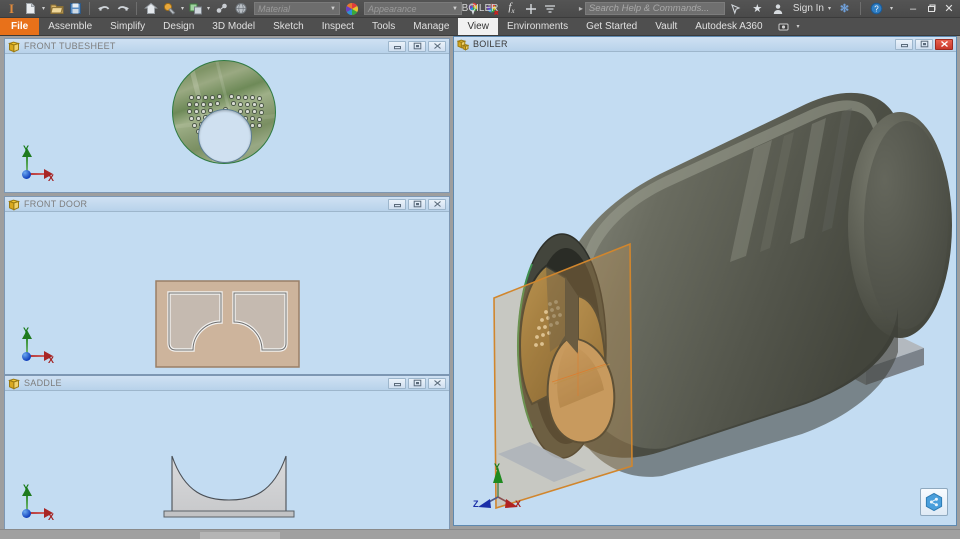 The width and height of the screenshot is (960, 539). Describe the element at coordinates (581, 8) in the screenshot. I see `expand-title-arrow-icon: ▸` at that location.